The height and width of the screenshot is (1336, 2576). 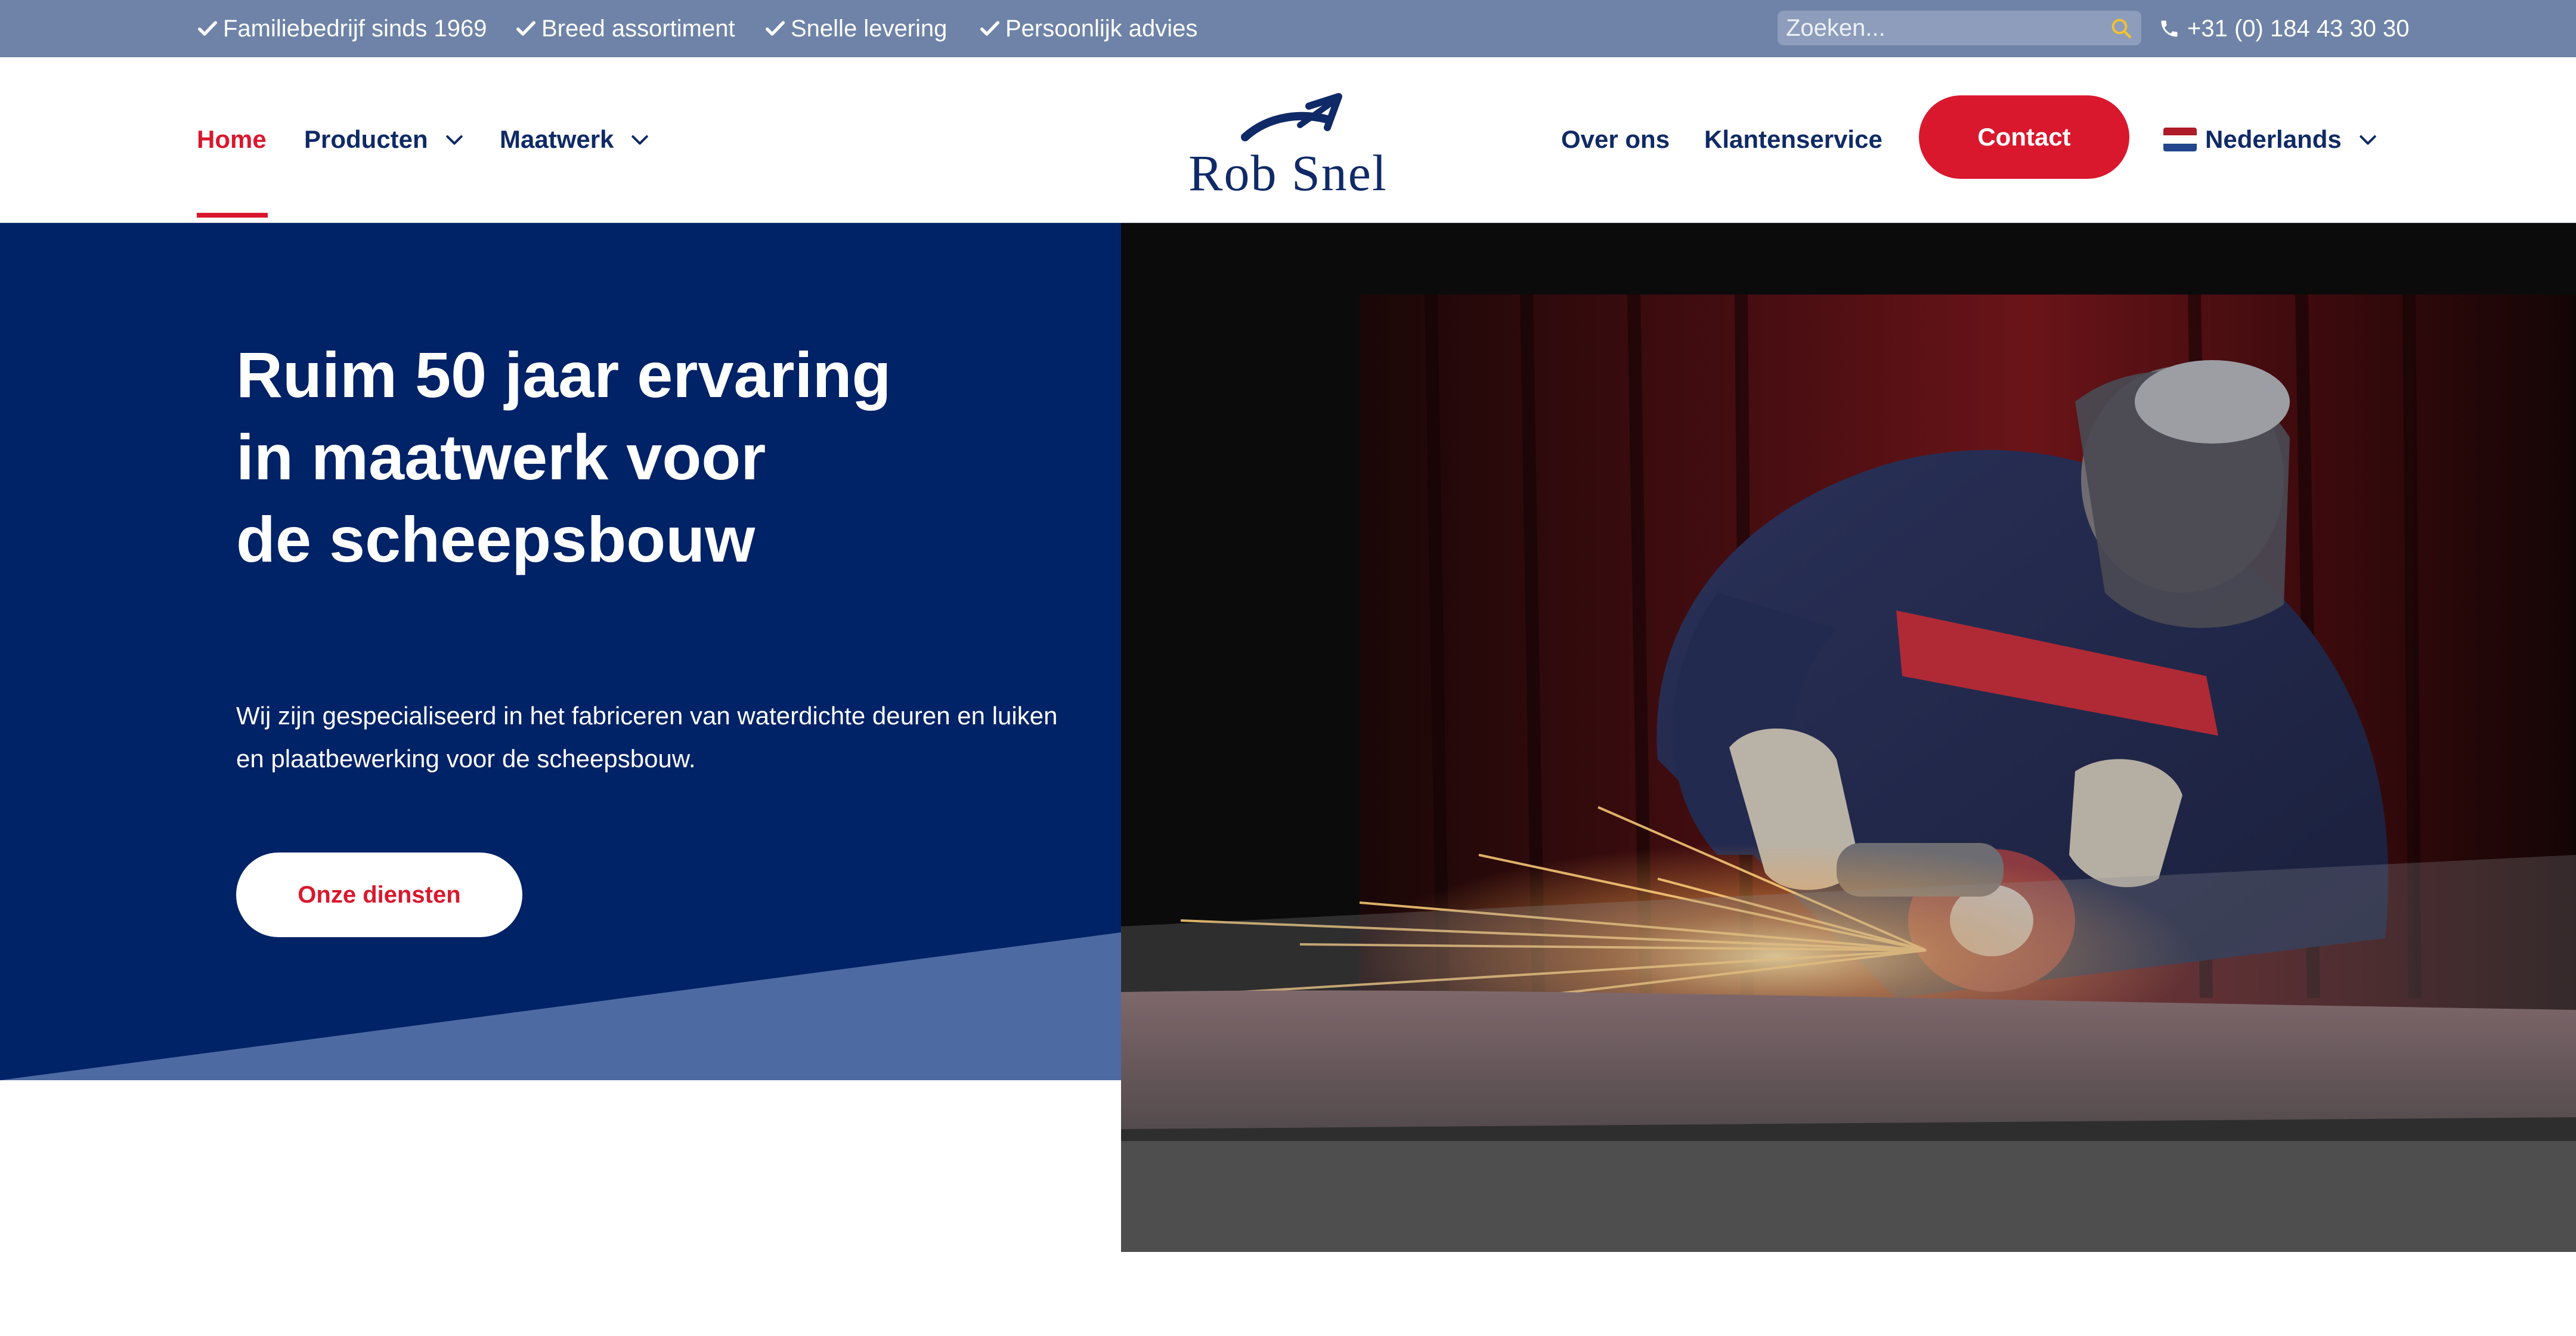 I want to click on usp-delivery: Snelle levering, so click(x=855, y=29).